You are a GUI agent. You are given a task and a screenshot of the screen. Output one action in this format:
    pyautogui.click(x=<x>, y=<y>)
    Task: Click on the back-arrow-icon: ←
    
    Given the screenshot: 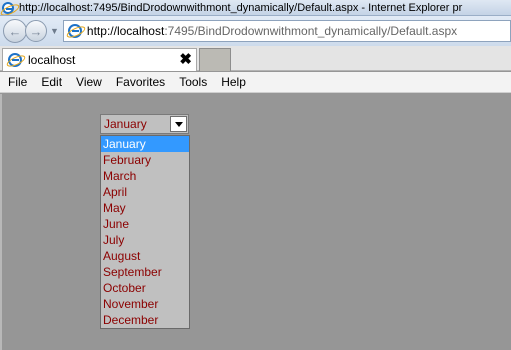 What is the action you would take?
    pyautogui.click(x=15, y=31)
    